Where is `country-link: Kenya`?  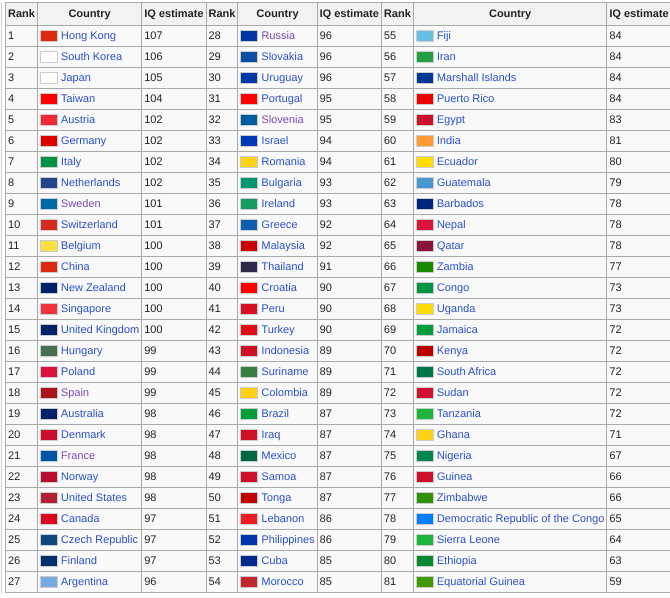 country-link: Kenya is located at coordinates (452, 351).